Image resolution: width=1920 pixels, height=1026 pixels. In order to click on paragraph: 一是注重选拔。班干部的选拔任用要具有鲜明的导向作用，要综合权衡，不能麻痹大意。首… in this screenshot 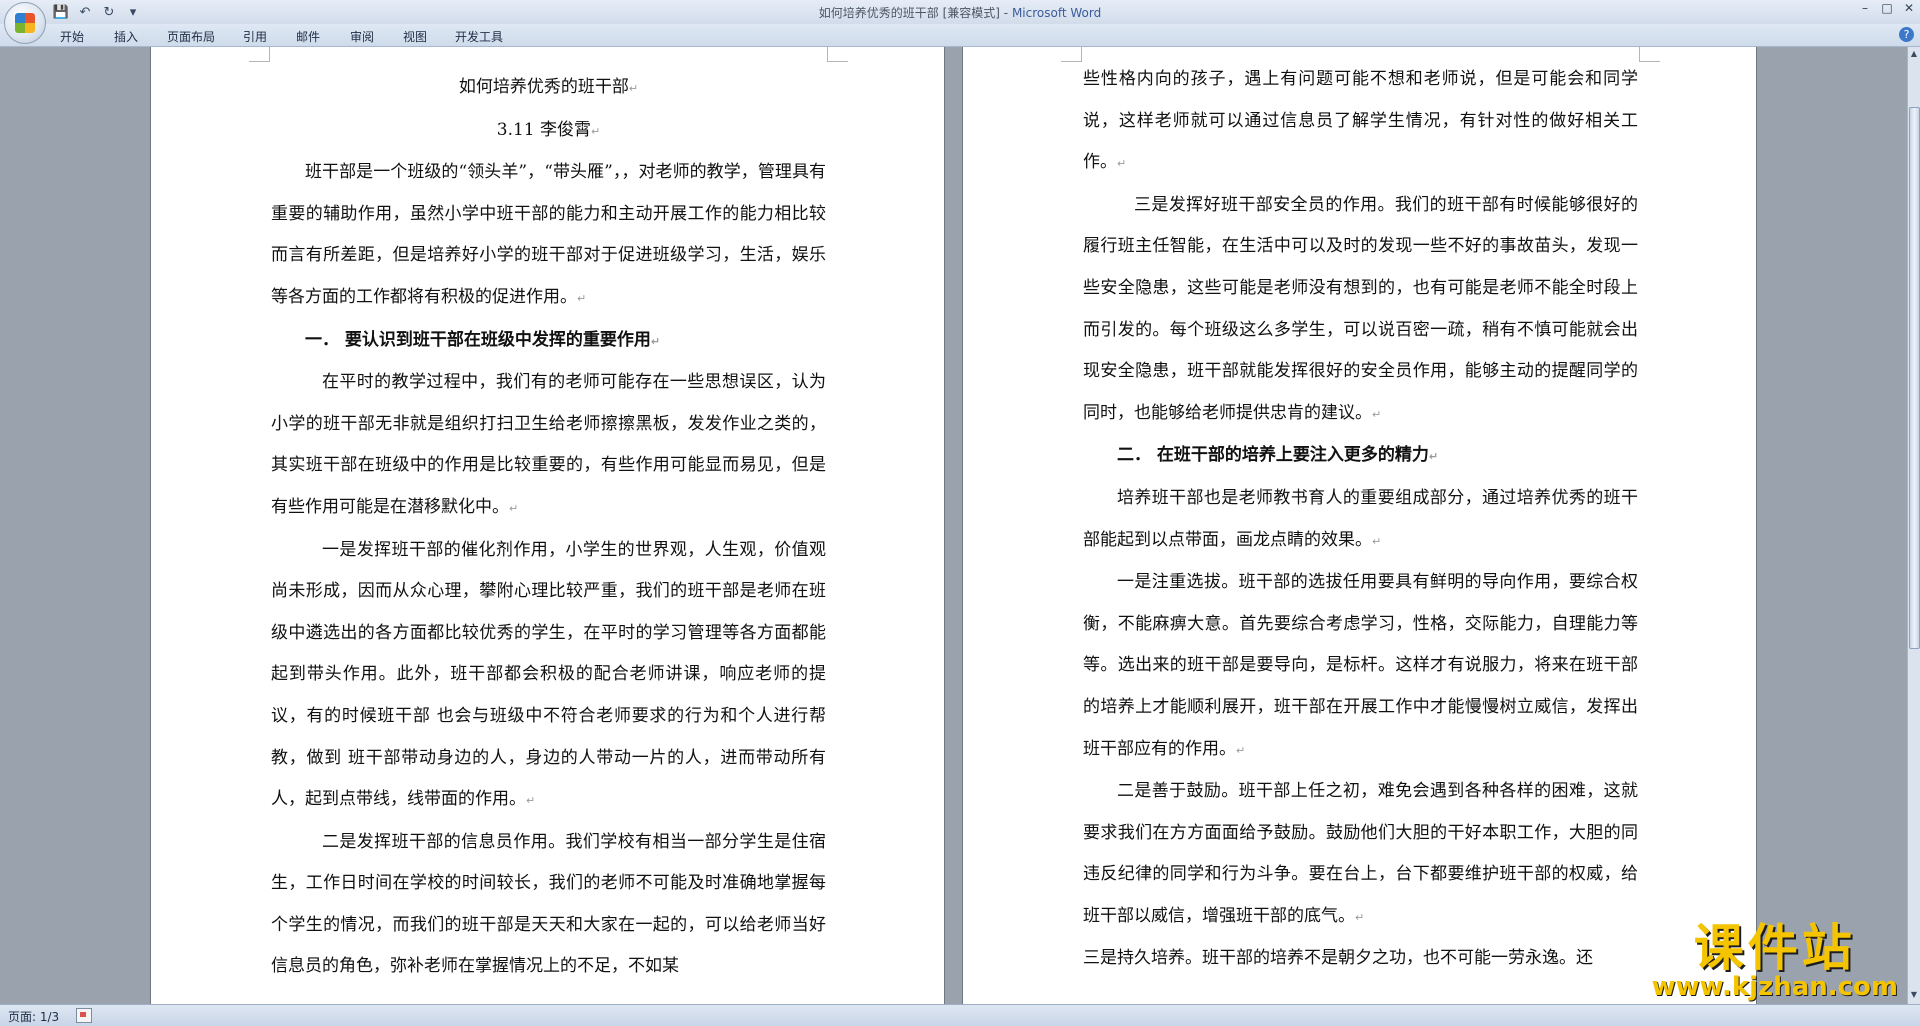, I will do `click(1360, 665)`.